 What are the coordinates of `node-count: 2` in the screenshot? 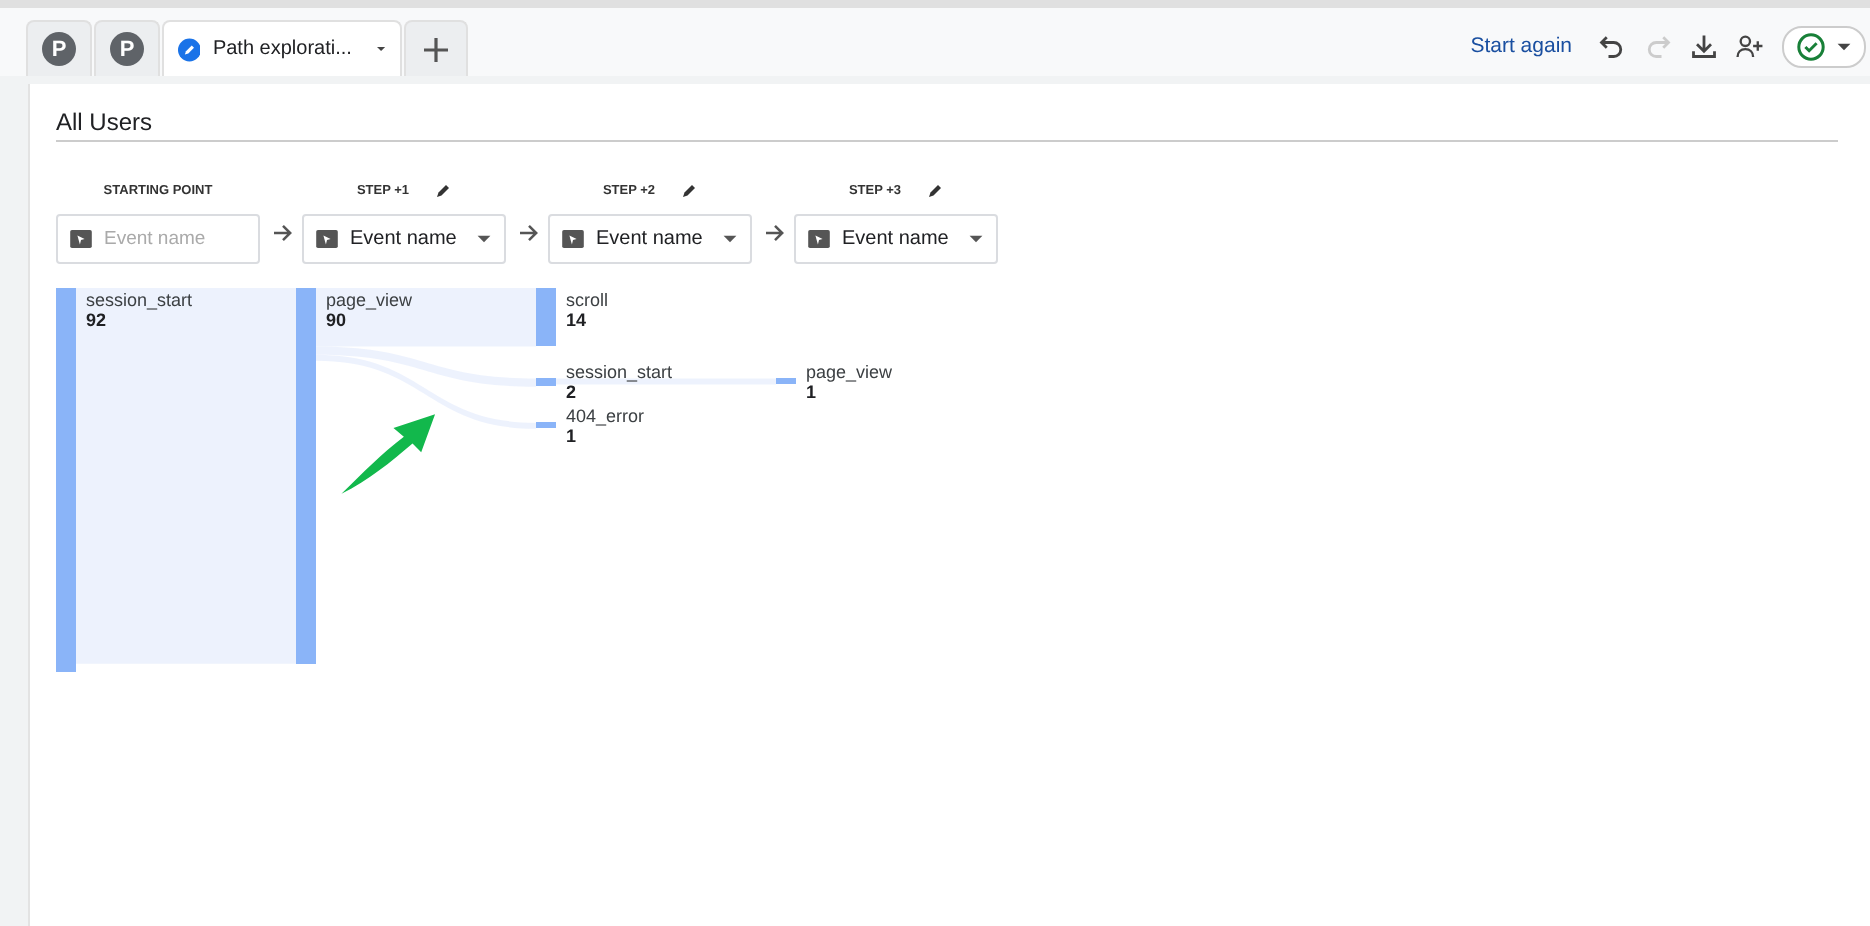 It's located at (572, 392).